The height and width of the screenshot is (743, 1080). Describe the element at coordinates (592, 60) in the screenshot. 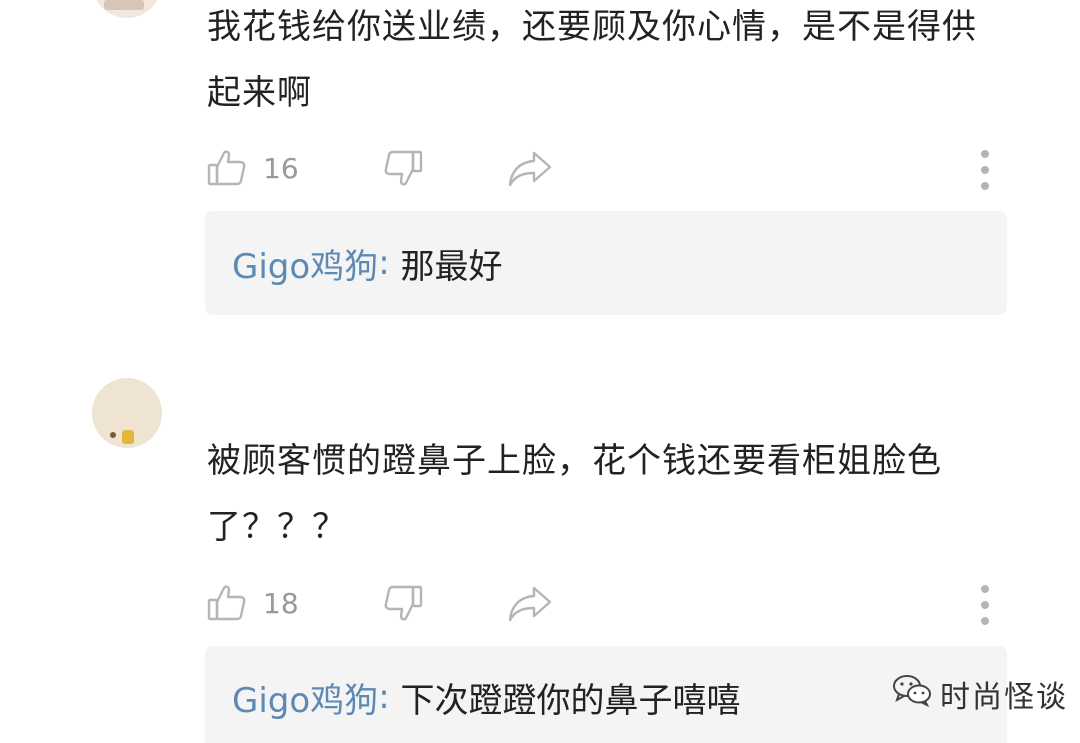

I see `comment-text: 我花钱给你送业绩，还要顾及你心情，是不是得供起来啊` at that location.